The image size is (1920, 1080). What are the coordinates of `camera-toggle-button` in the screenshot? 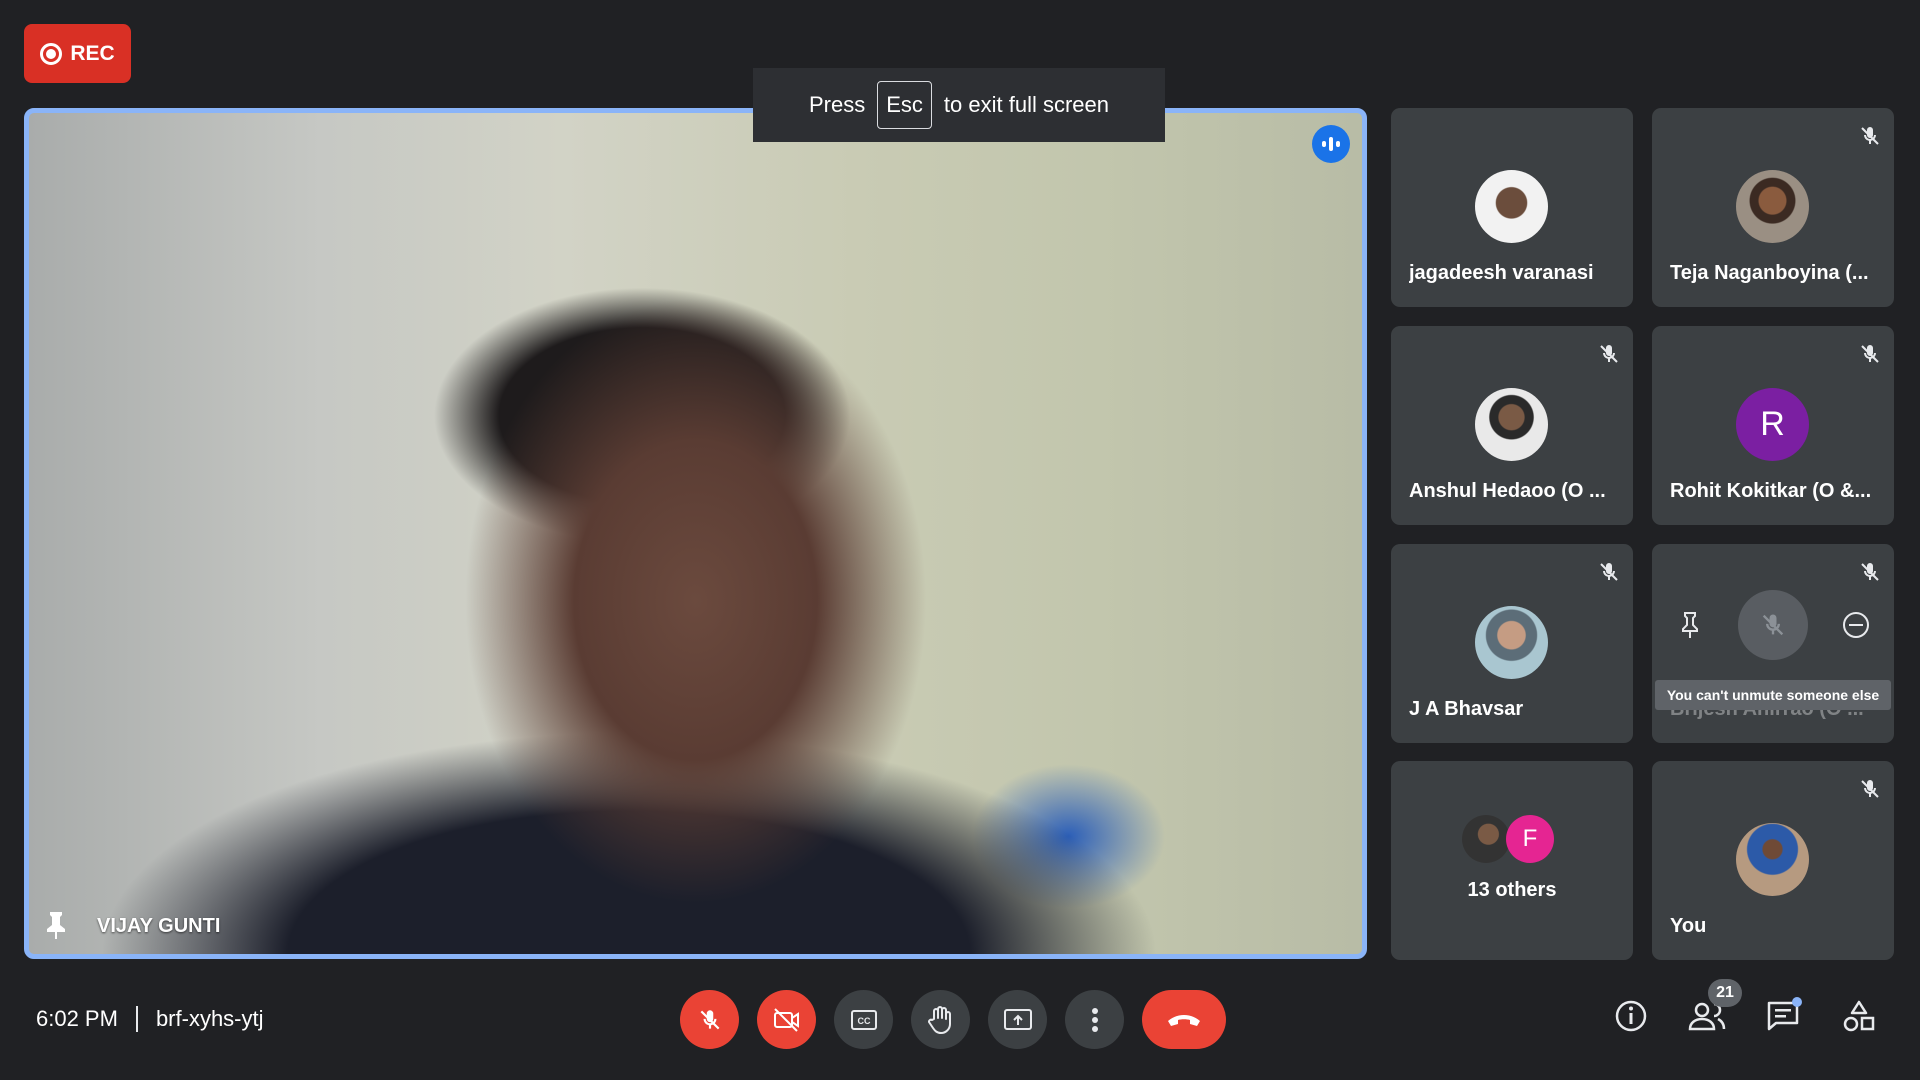 It's located at (786, 1019).